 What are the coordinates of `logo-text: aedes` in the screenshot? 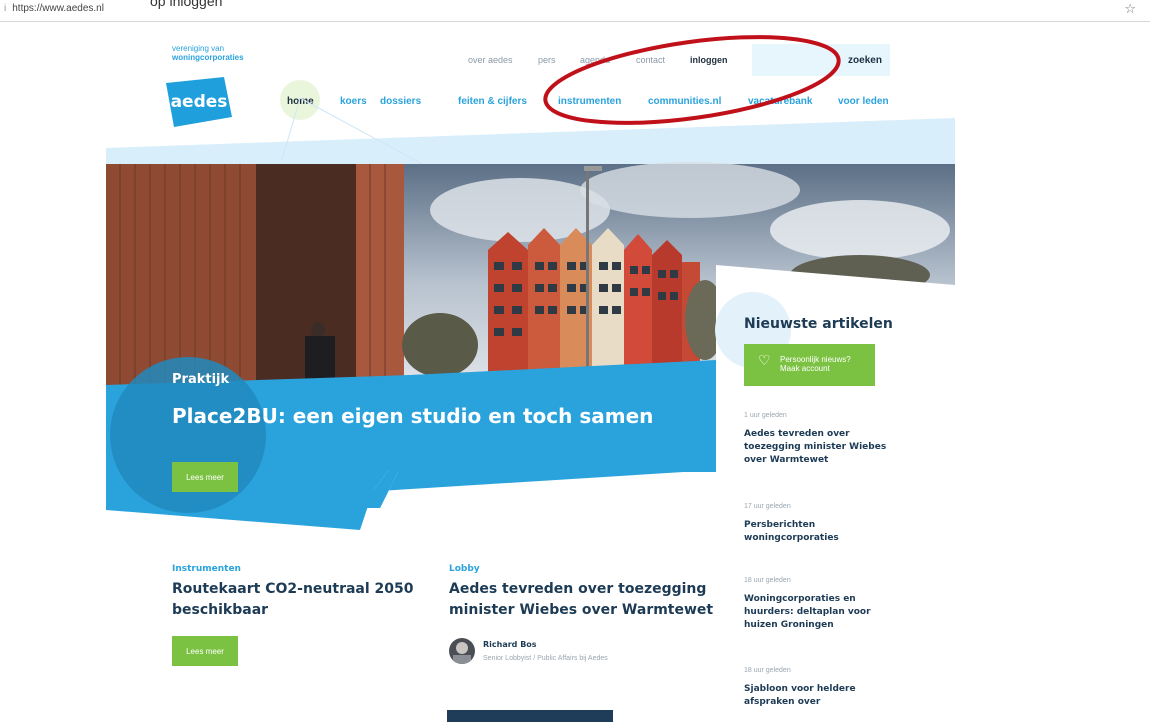 It's located at (199, 102).